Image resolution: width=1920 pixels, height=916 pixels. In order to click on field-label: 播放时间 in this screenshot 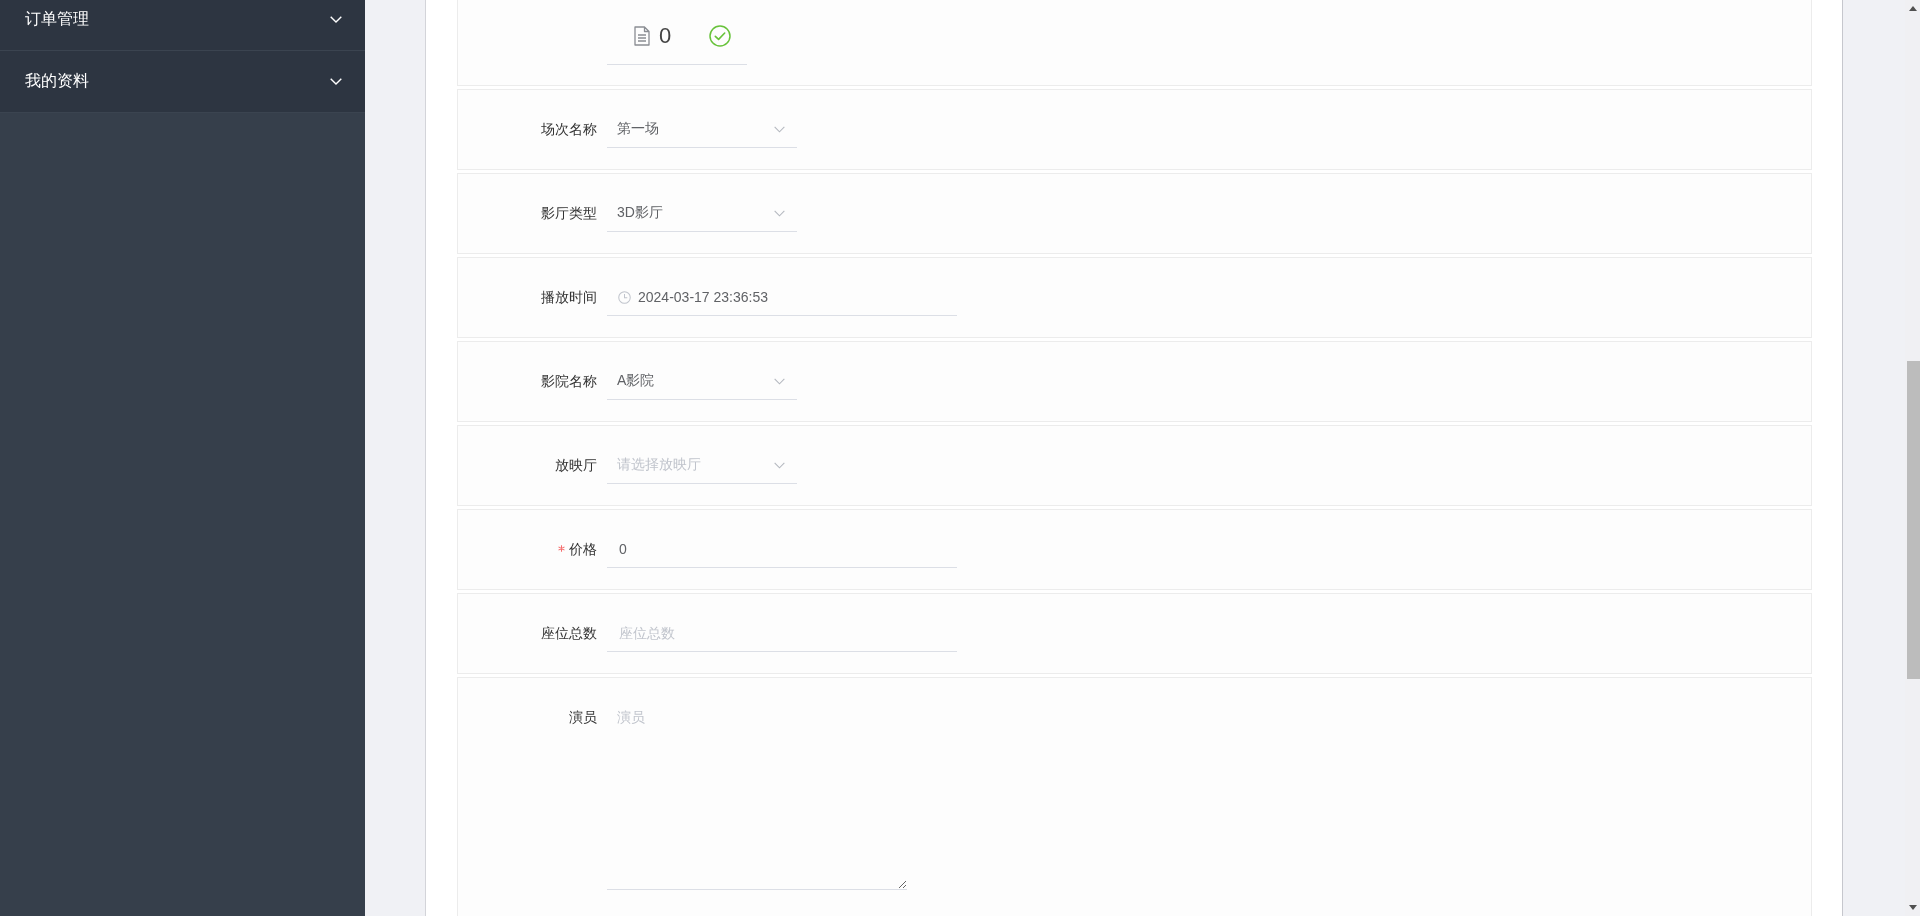, I will do `click(569, 297)`.